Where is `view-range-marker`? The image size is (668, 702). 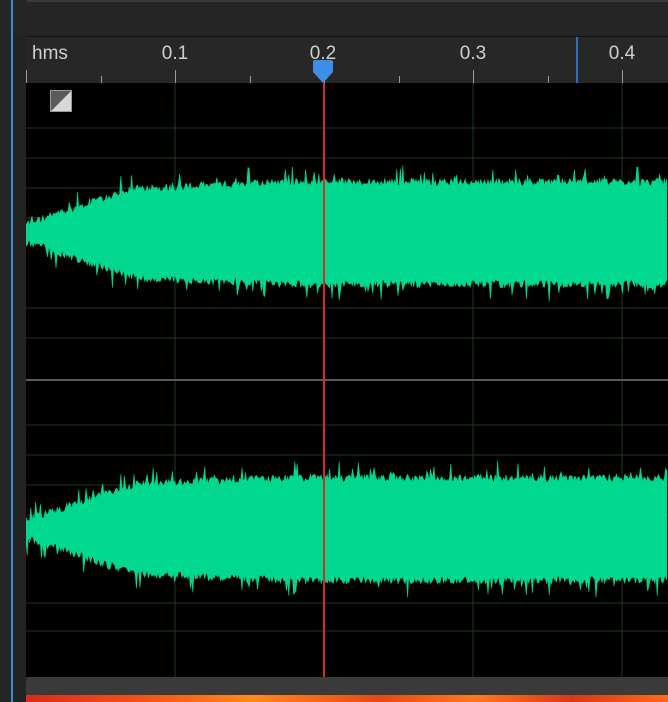 view-range-marker is located at coordinates (577, 60).